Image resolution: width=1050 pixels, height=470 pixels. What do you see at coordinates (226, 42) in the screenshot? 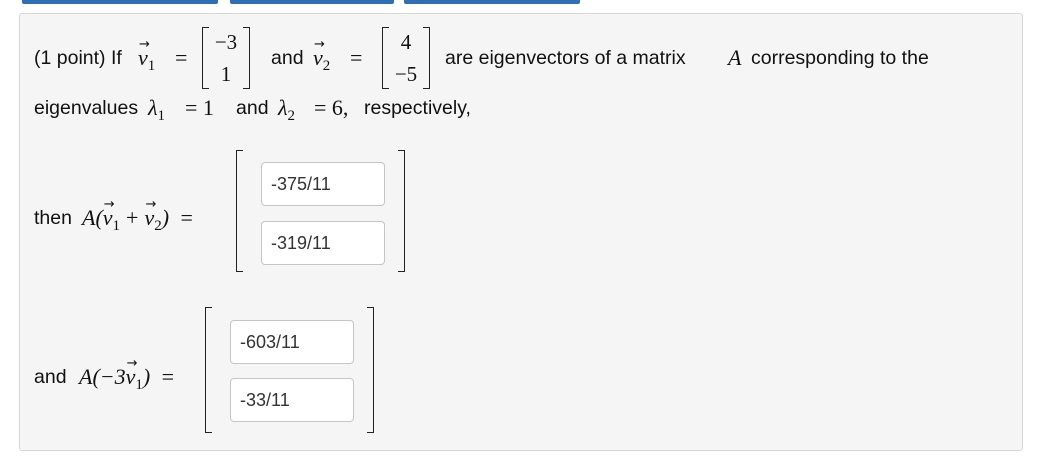
I see `v1-entry-1: −3` at bounding box center [226, 42].